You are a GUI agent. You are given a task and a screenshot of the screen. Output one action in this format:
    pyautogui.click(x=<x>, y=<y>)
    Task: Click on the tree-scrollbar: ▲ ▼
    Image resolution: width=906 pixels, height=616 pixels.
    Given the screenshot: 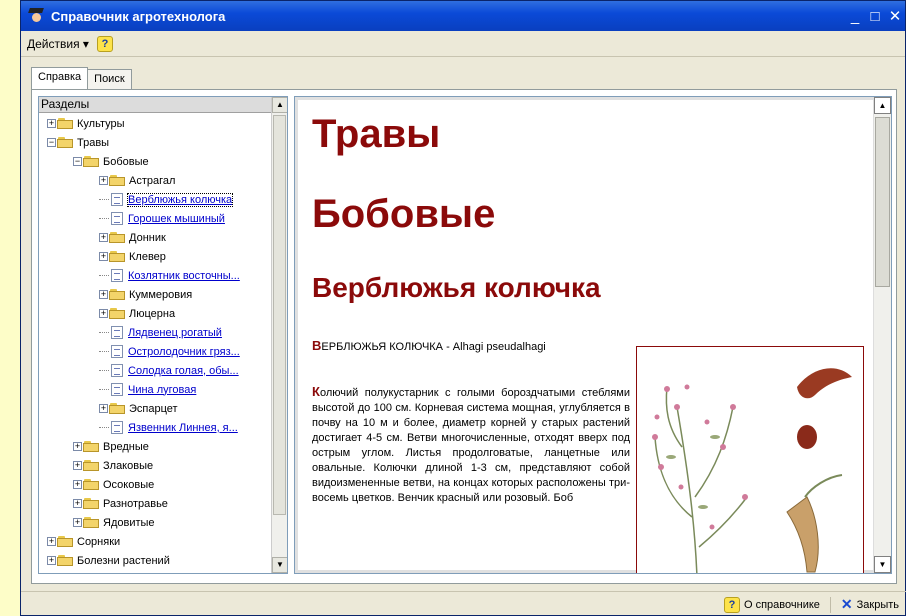 What is the action you would take?
    pyautogui.click(x=279, y=335)
    